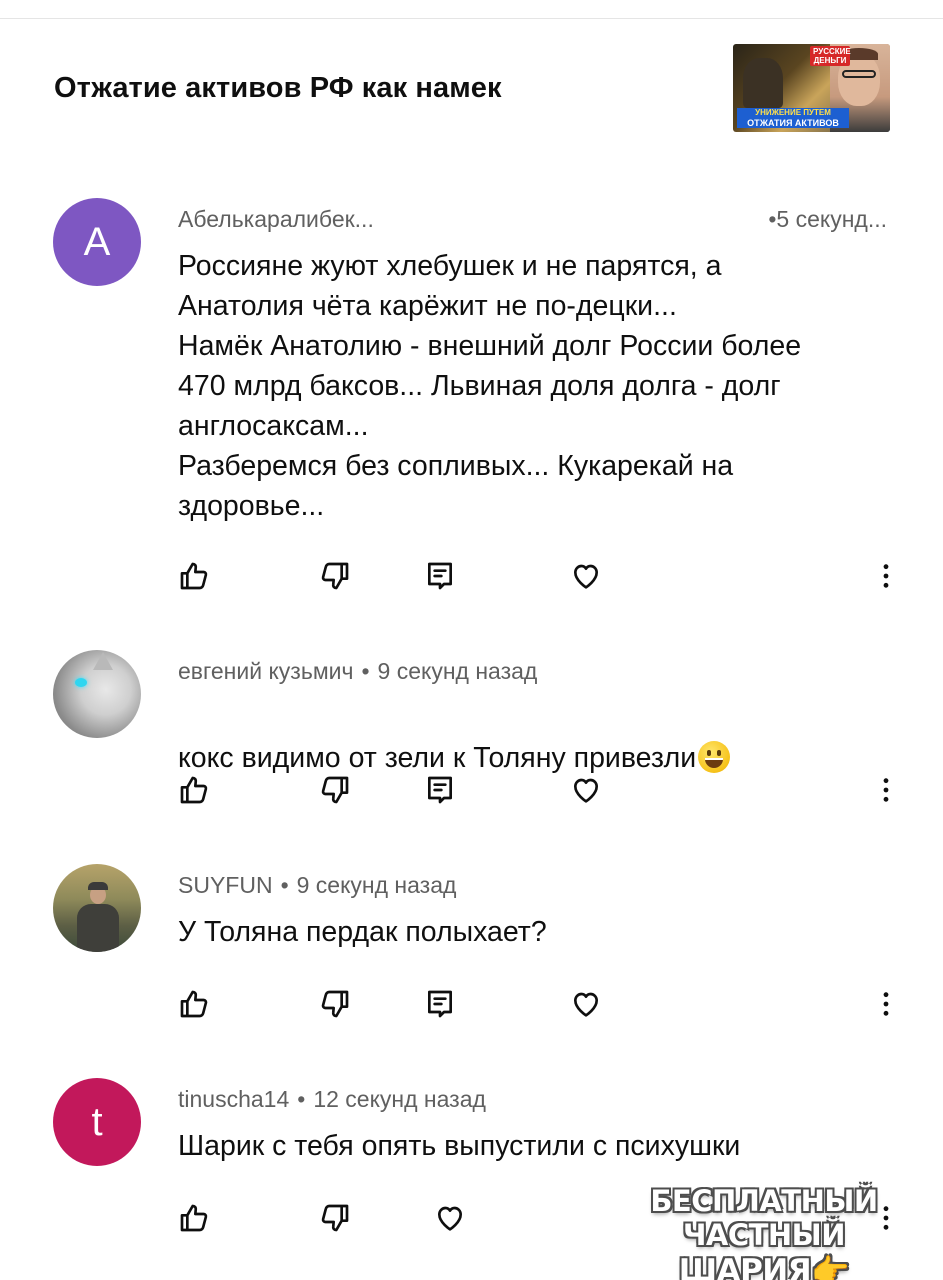 This screenshot has width=943, height=1280. Describe the element at coordinates (764, 1218) in the screenshot. I see `watermark-line1: БЕСПЛАТНЫЙ ЧАСТНЫЙ` at that location.